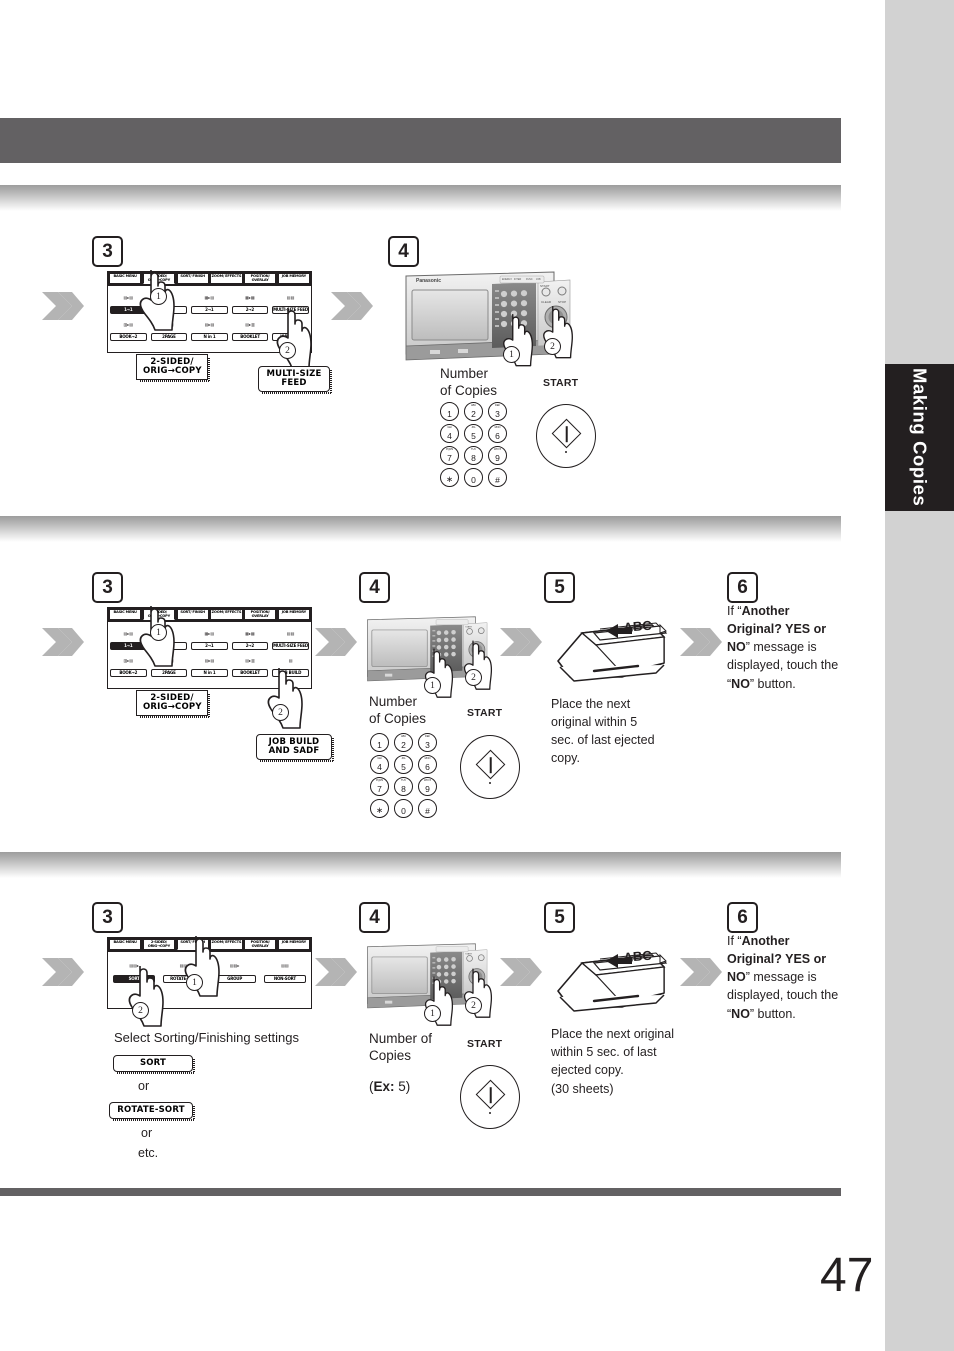 The width and height of the screenshot is (954, 1351). What do you see at coordinates (291, 646) in the screenshot?
I see `lcd-button-multi-size-feed: MULTI-SIZE FEED` at bounding box center [291, 646].